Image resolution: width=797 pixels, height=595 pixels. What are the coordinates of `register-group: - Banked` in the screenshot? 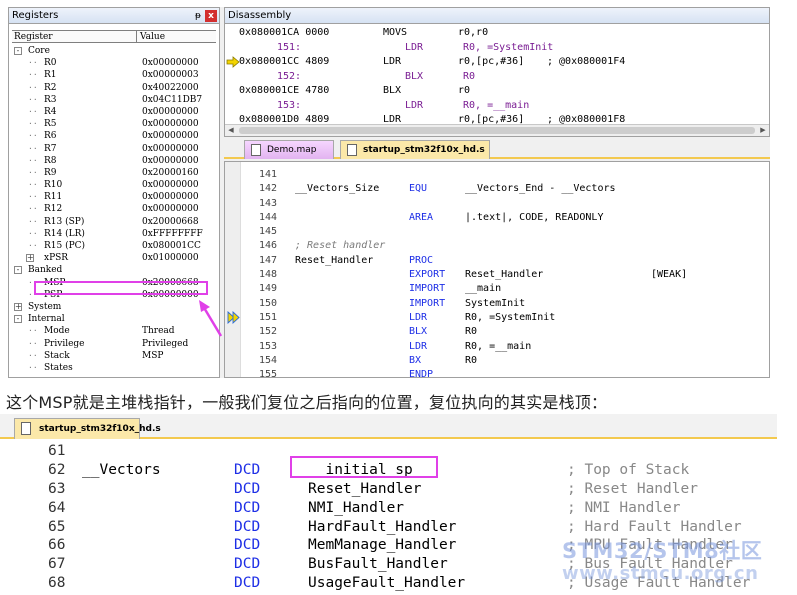 It's located at (114, 270).